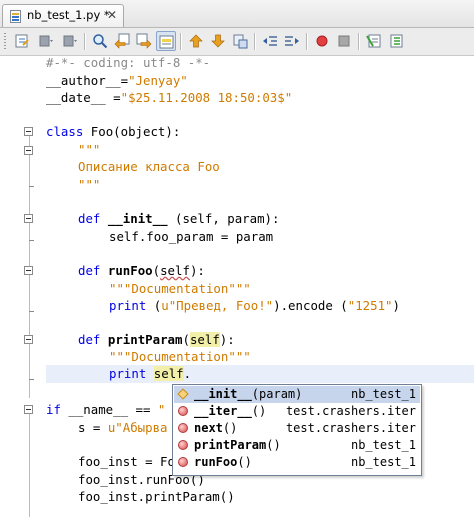 The width and height of the screenshot is (474, 517). I want to click on string-token: u"Абырва, so click(137, 427).